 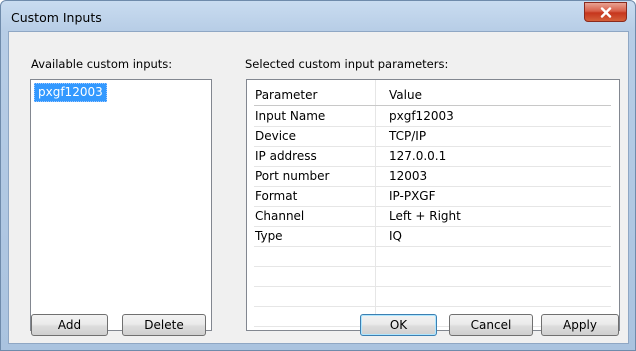 I want to click on table-row: Type IQ, so click(x=432, y=236).